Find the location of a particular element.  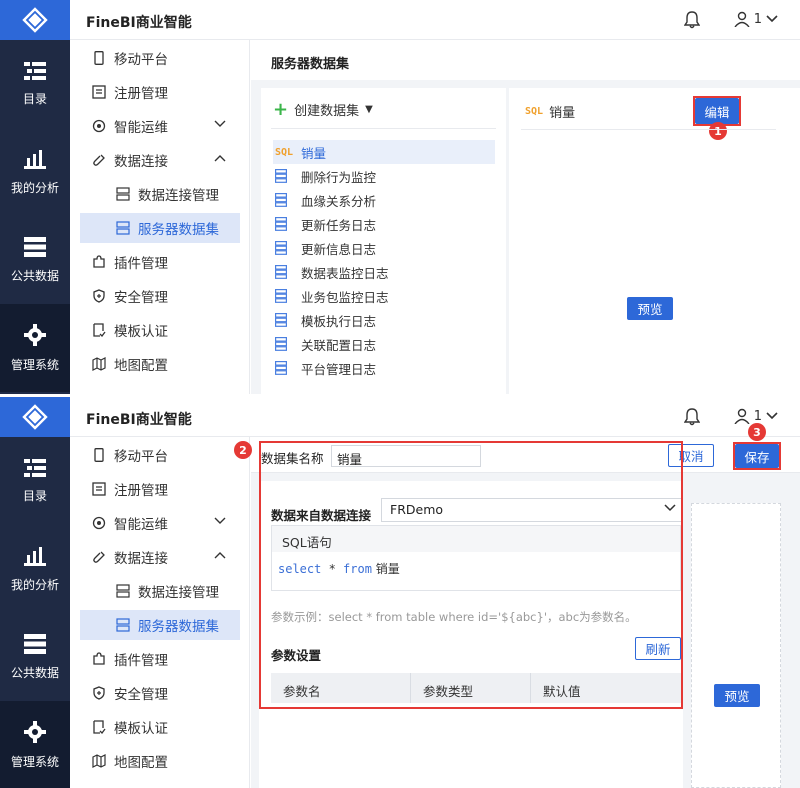

chevron-up-icon is located at coordinates (220, 158).